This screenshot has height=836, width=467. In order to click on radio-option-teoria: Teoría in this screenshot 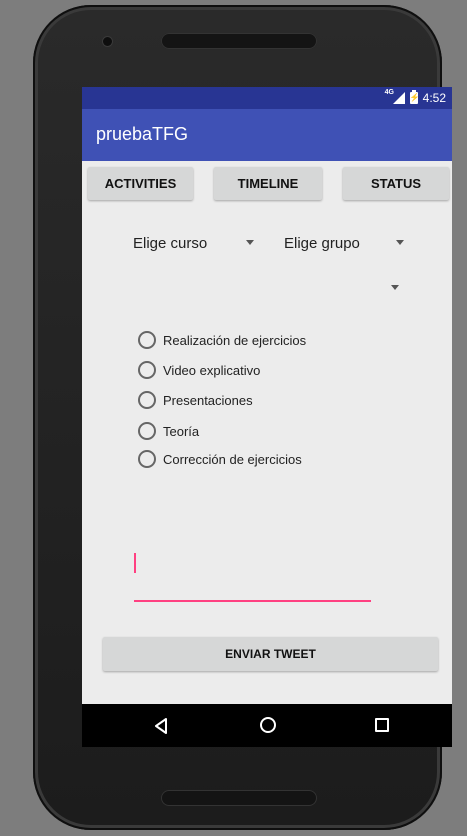, I will do `click(168, 431)`.